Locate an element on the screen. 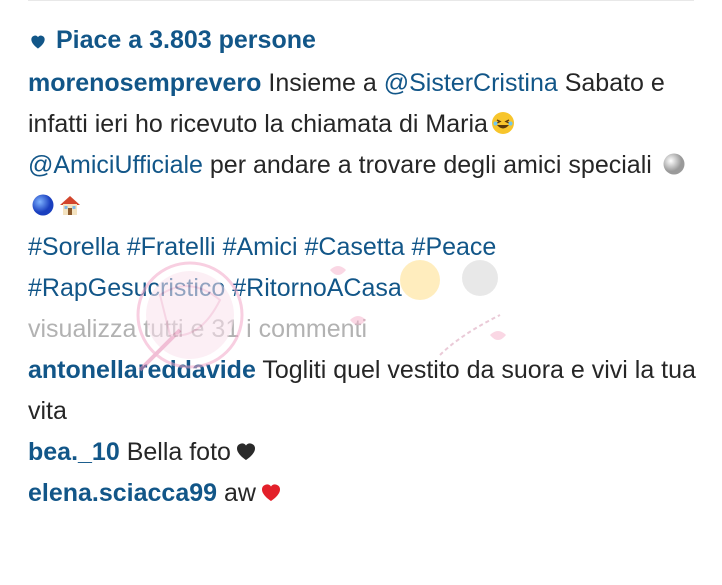  heart-icon is located at coordinates (38, 41).